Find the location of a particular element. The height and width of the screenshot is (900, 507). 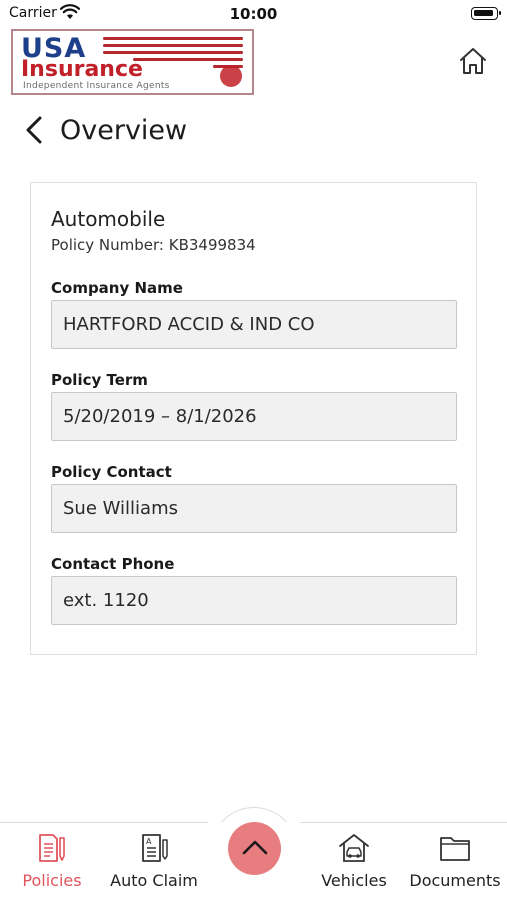

policy-contact-label: Policy Contact is located at coordinates (111, 472).